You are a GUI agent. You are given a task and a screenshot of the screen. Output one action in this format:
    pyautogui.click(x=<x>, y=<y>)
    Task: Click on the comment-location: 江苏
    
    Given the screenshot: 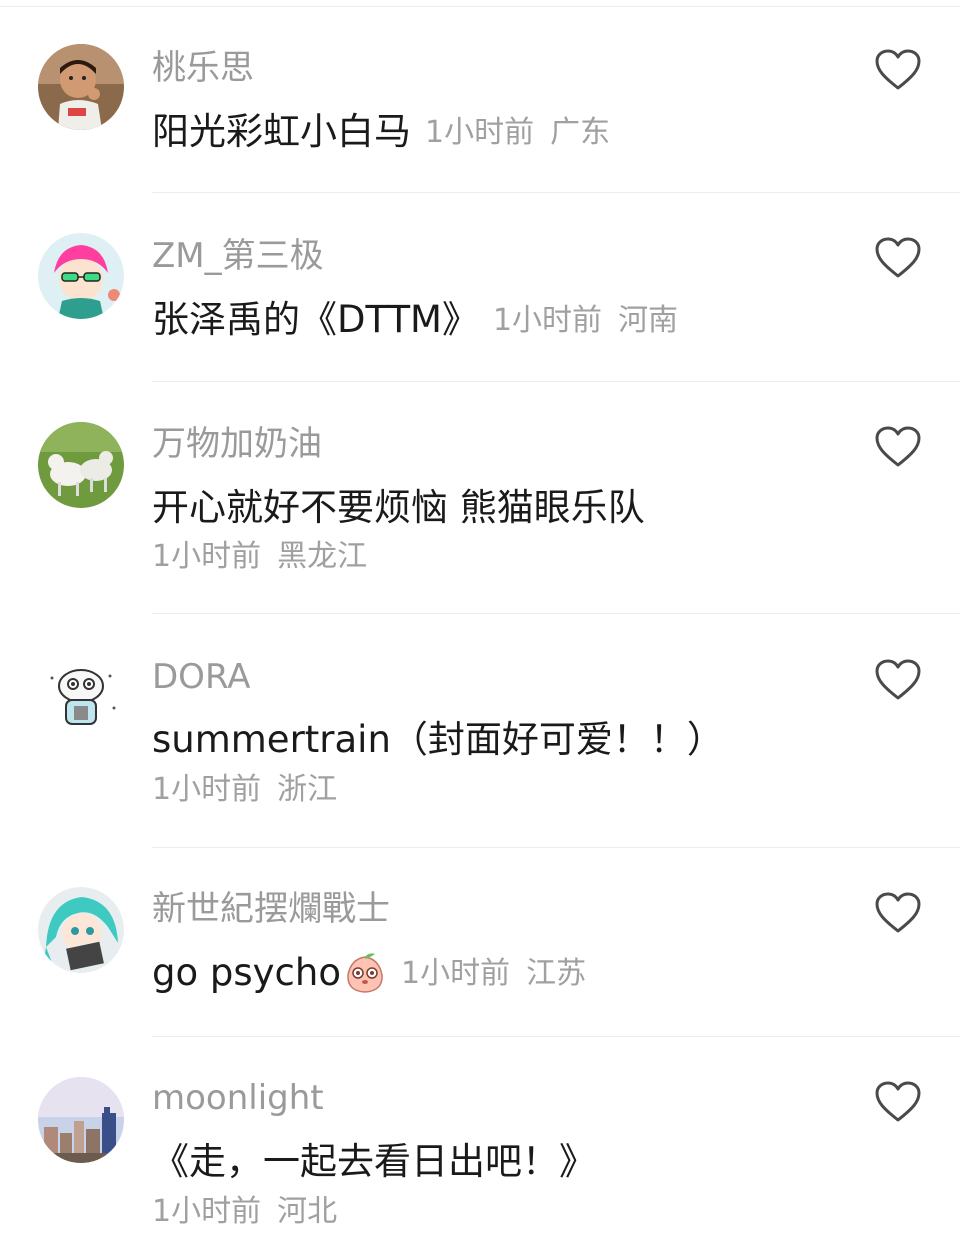 What is the action you would take?
    pyautogui.click(x=556, y=973)
    